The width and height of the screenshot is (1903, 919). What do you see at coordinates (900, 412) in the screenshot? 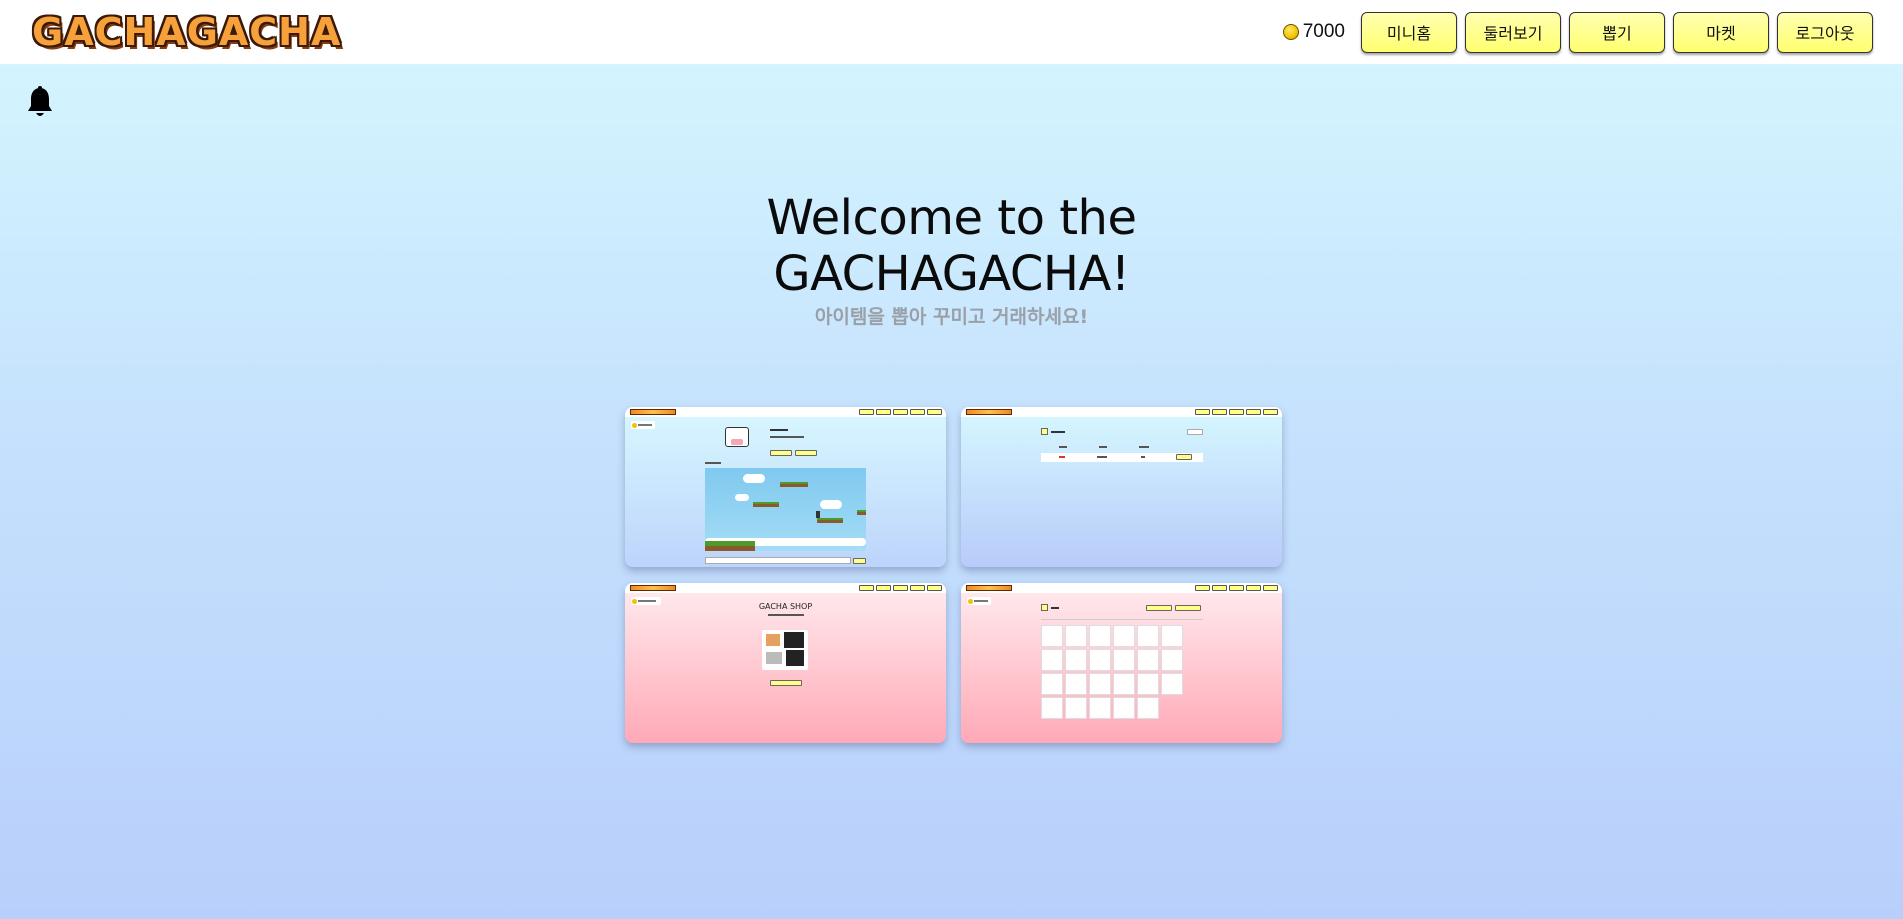
I see `mini-nav` at bounding box center [900, 412].